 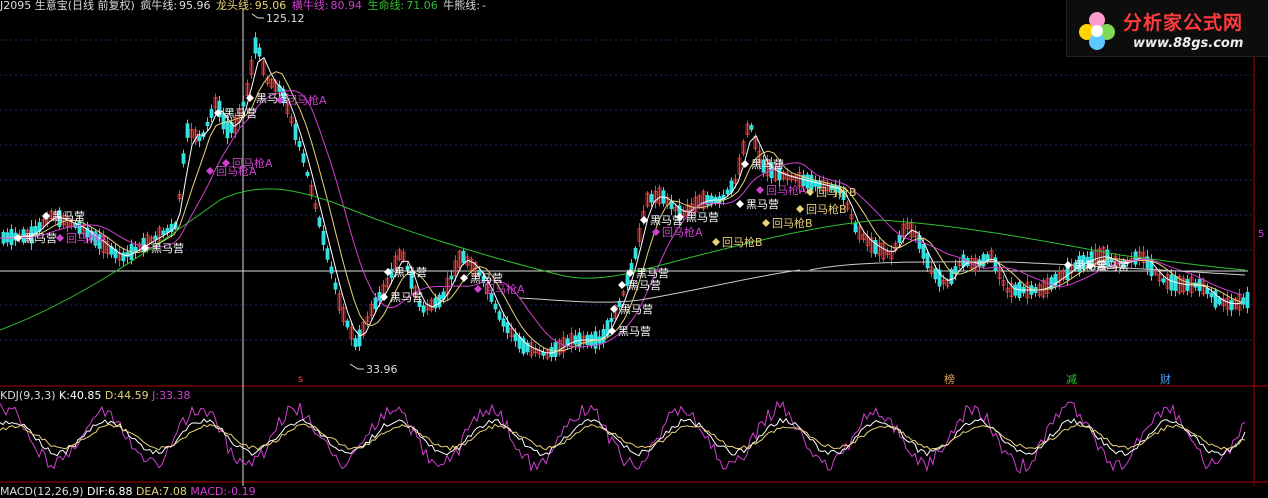 I want to click on site-logo: 分析家公式网 www.88gs.com, so click(x=1167, y=28).